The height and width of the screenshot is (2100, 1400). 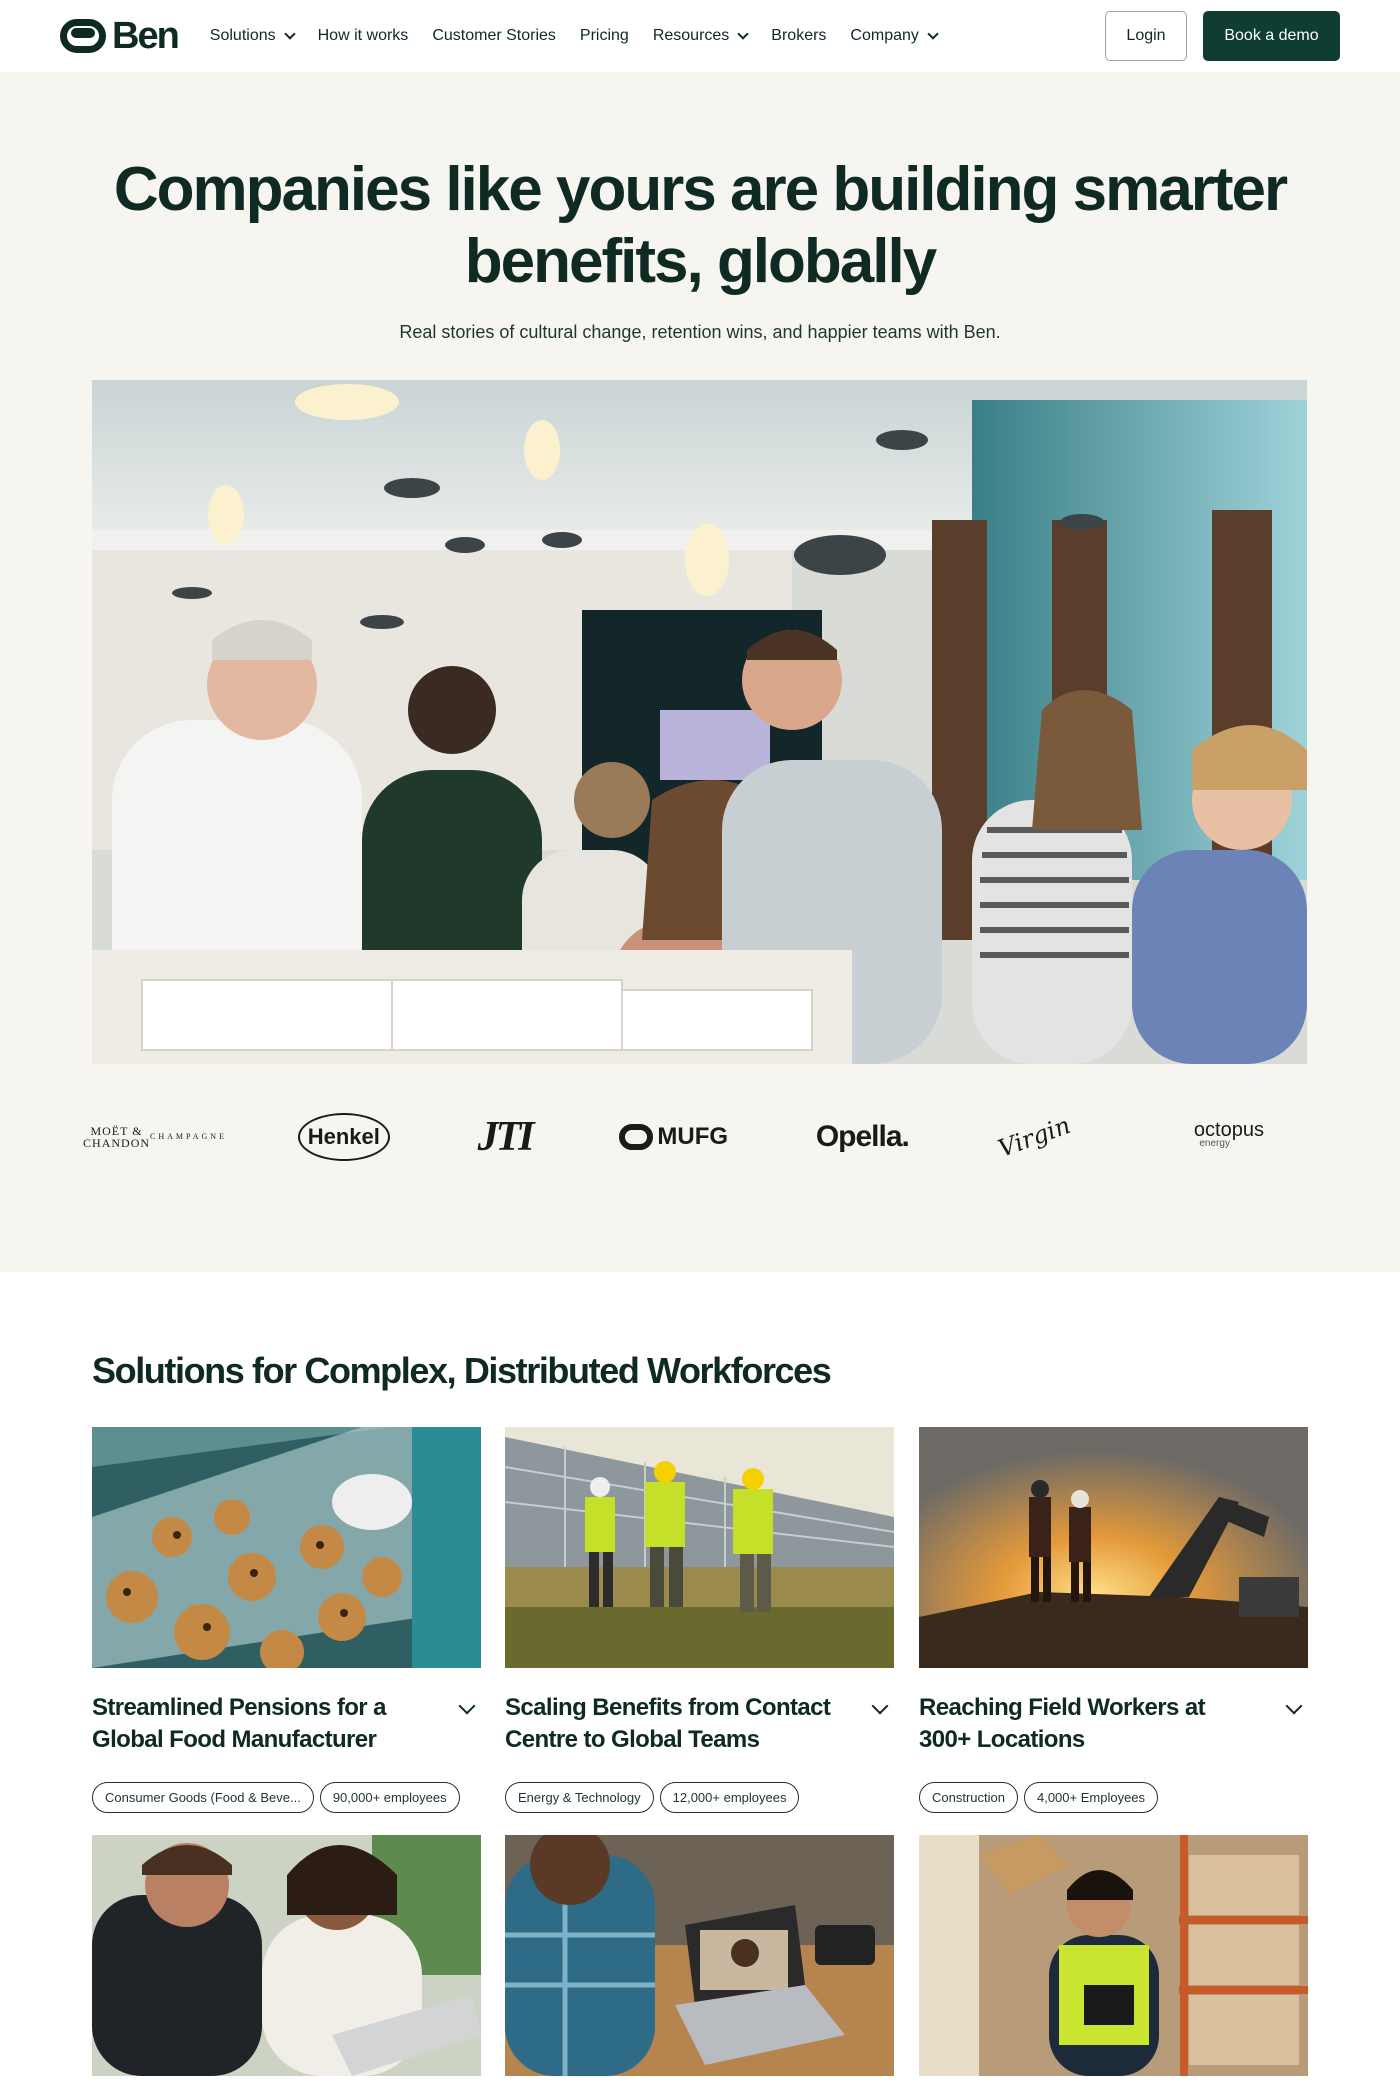 I want to click on mufg-logo-text: MUFG, so click(x=693, y=1136).